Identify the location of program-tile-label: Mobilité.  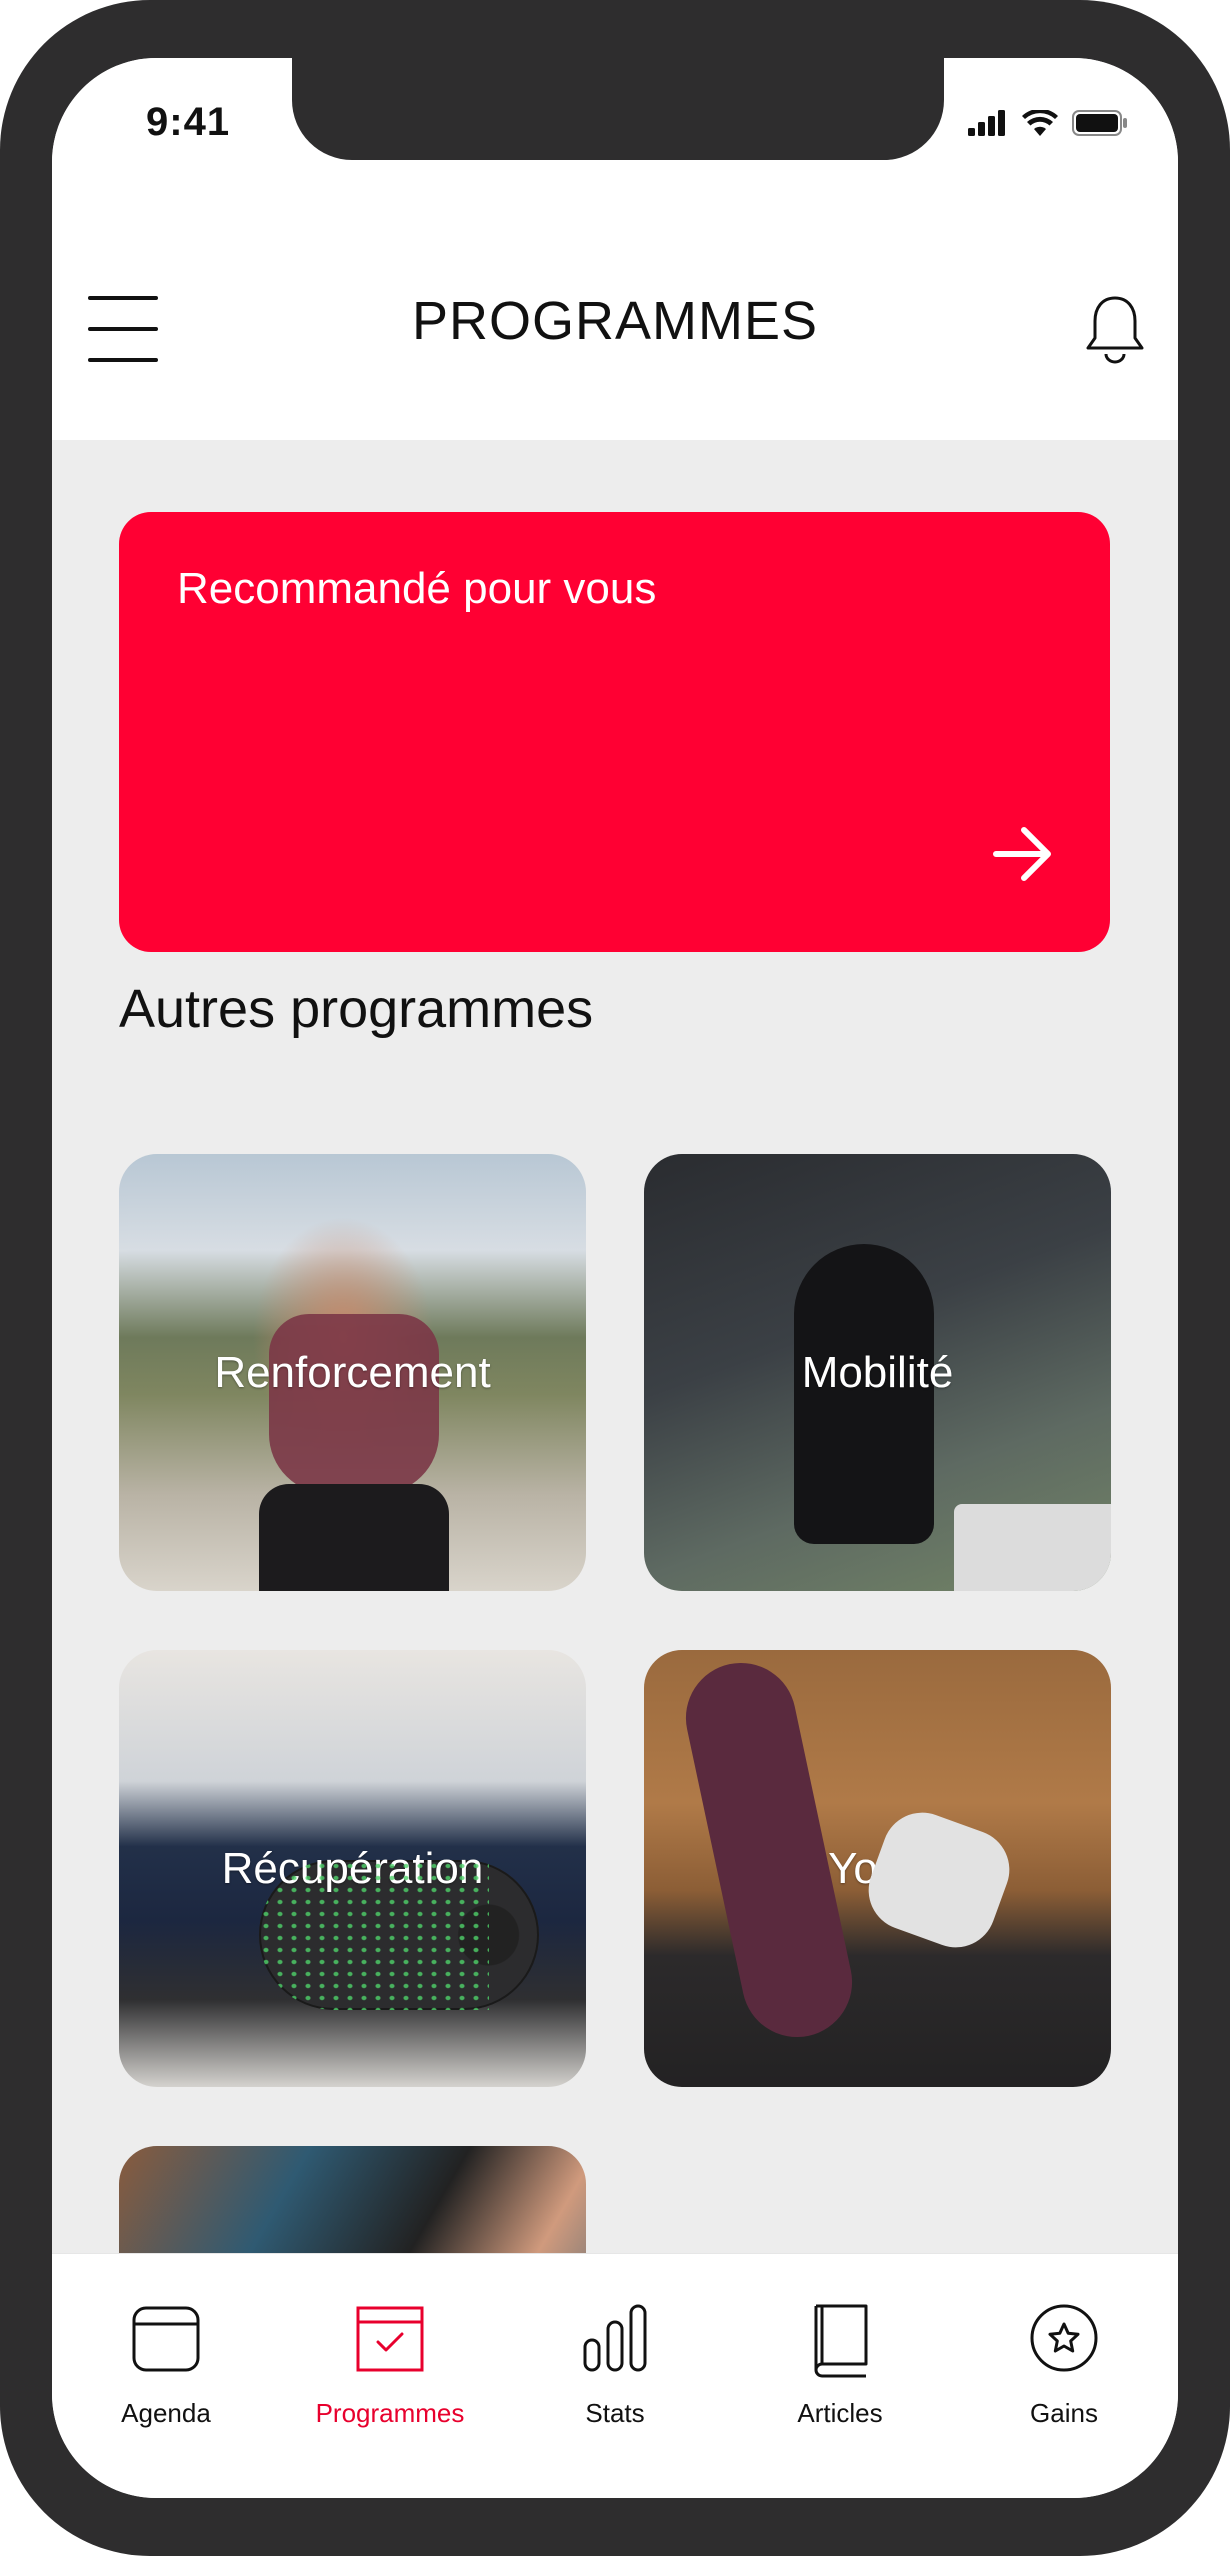
(877, 1372).